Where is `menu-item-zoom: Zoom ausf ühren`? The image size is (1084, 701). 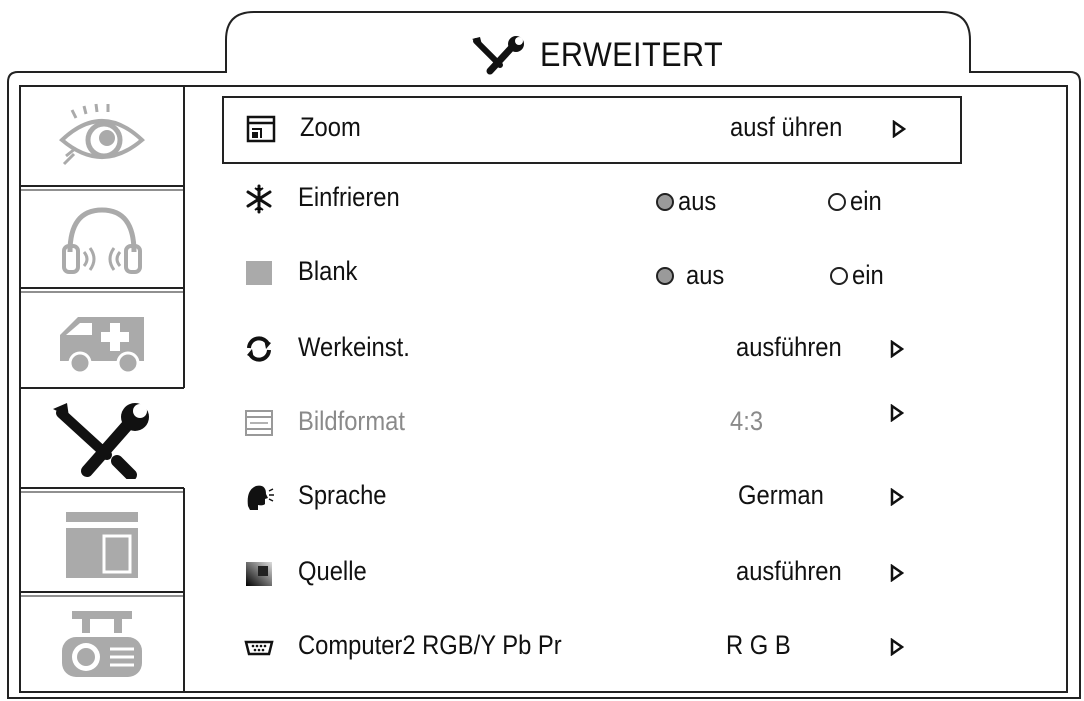
menu-item-zoom: Zoom ausf ühren is located at coordinates (592, 130).